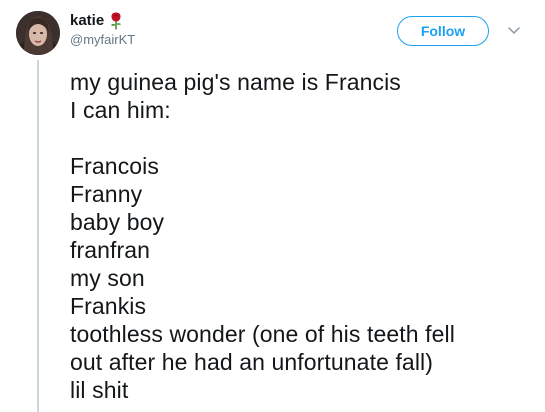 This screenshot has width=545, height=412. What do you see at coordinates (120, 110) in the screenshot?
I see `tweet-line: I can him:` at bounding box center [120, 110].